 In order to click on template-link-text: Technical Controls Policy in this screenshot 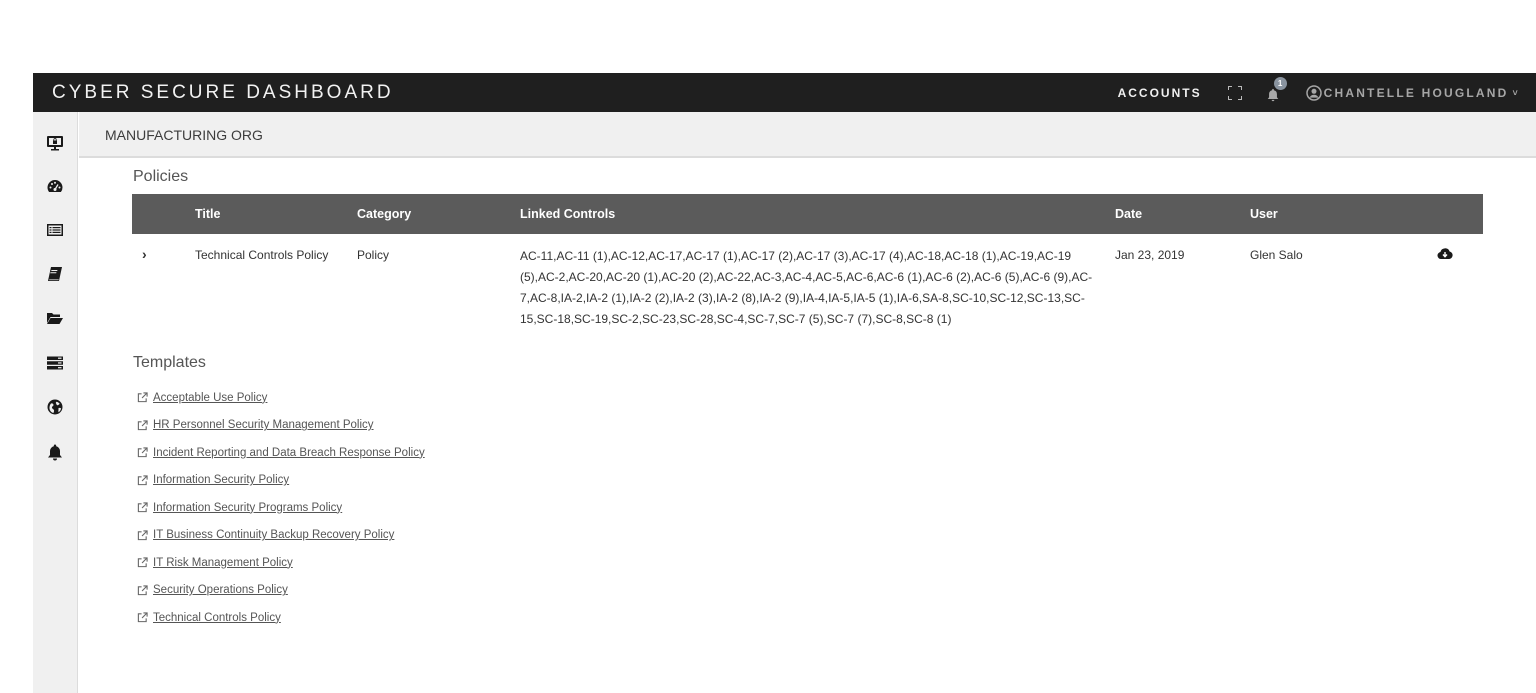, I will do `click(217, 618)`.